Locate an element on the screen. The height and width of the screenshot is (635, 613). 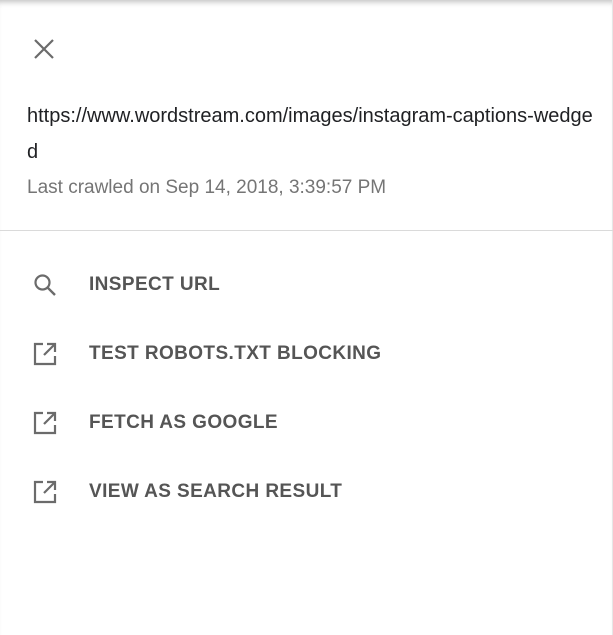
close-icon is located at coordinates (44, 51).